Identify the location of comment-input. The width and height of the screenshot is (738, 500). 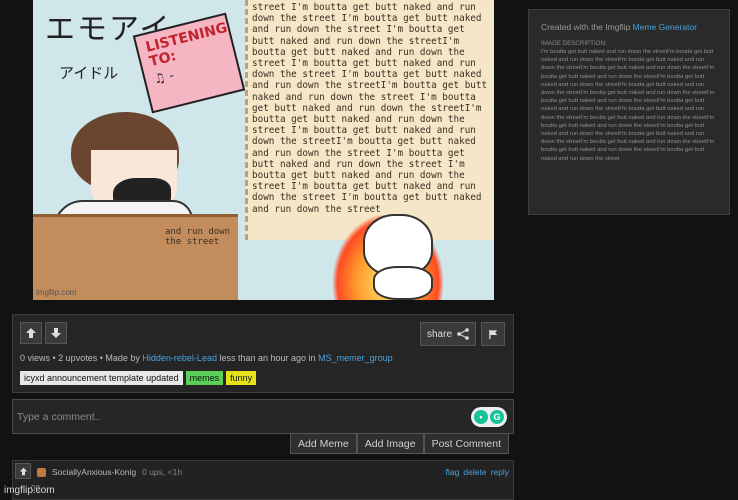
(233, 416).